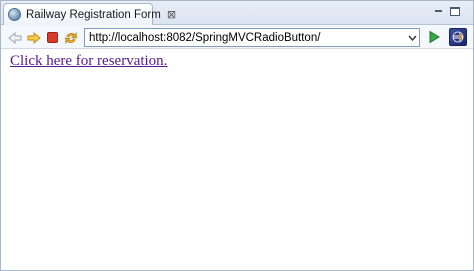  I want to click on stop-button, so click(52, 37).